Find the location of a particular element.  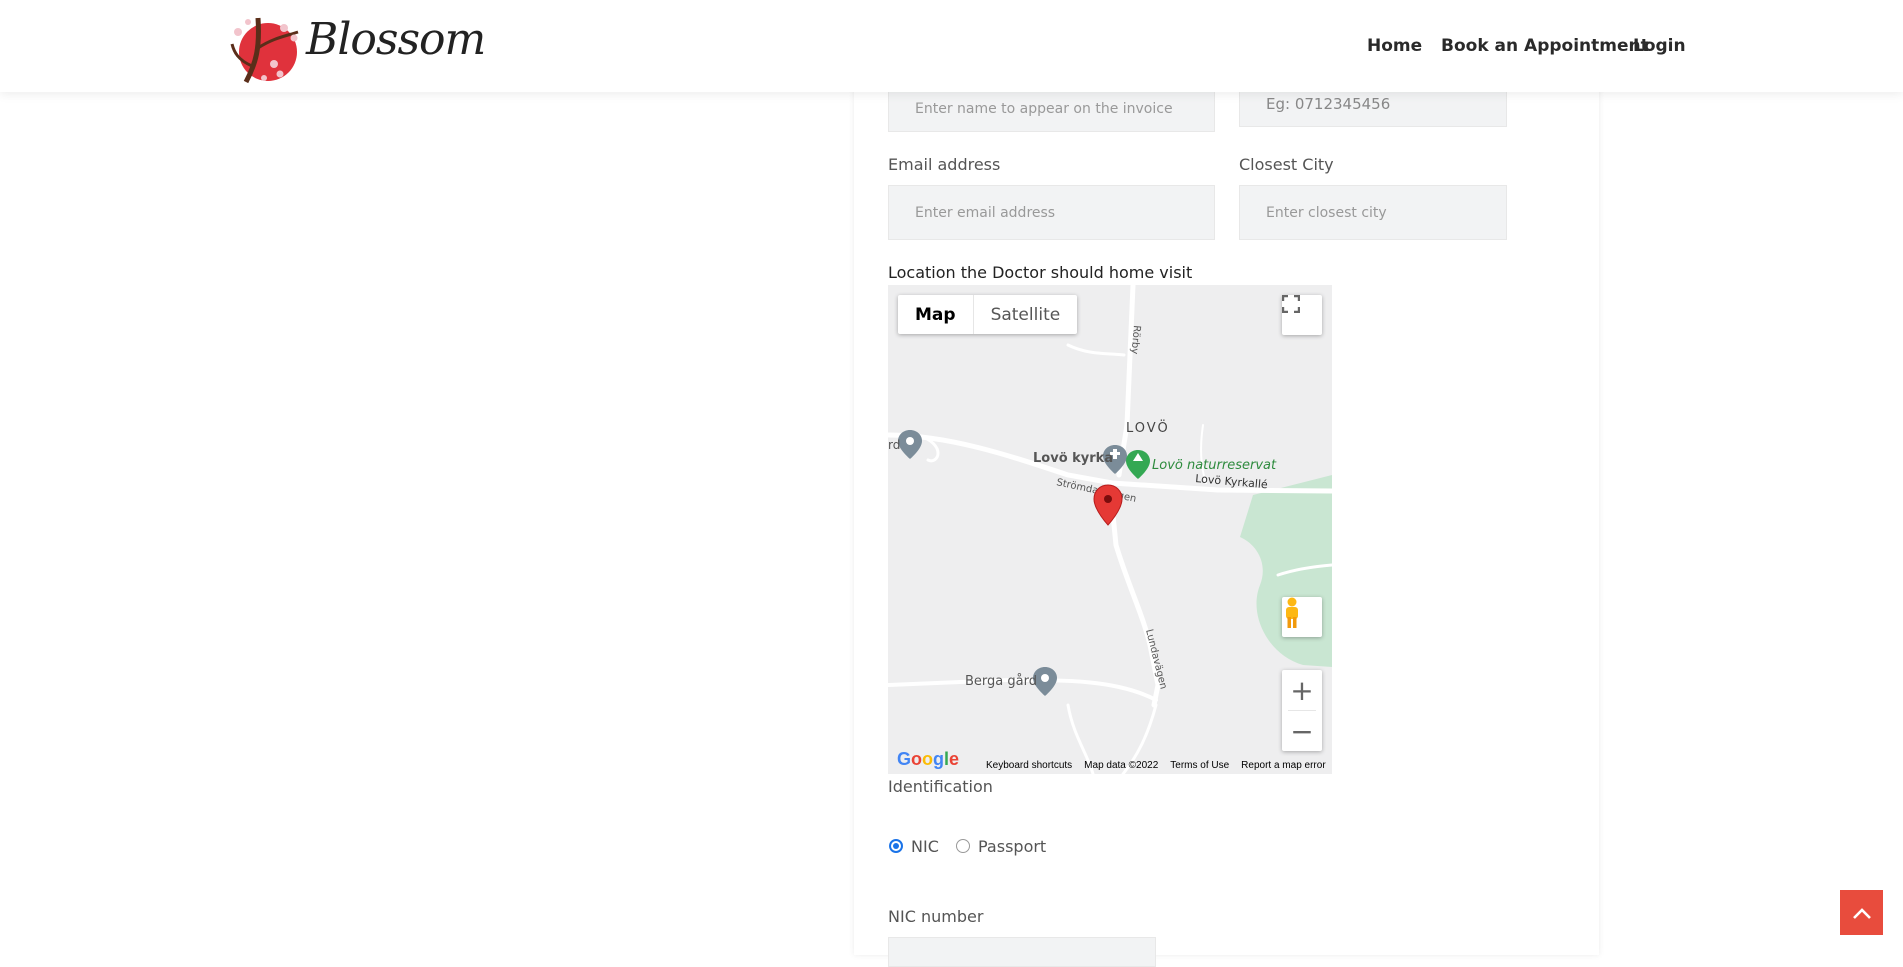

radio-passport is located at coordinates (963, 846).